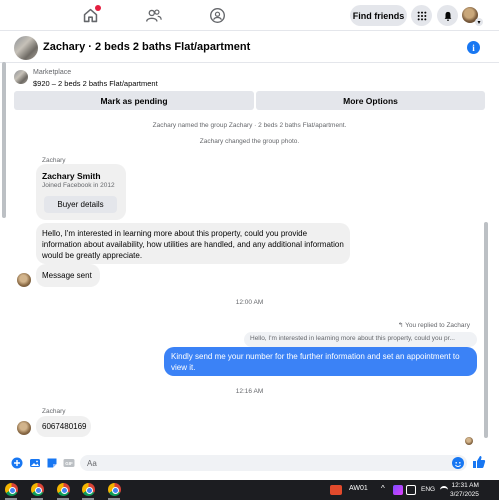  What do you see at coordinates (444, 490) in the screenshot?
I see `wifi-icon` at bounding box center [444, 490].